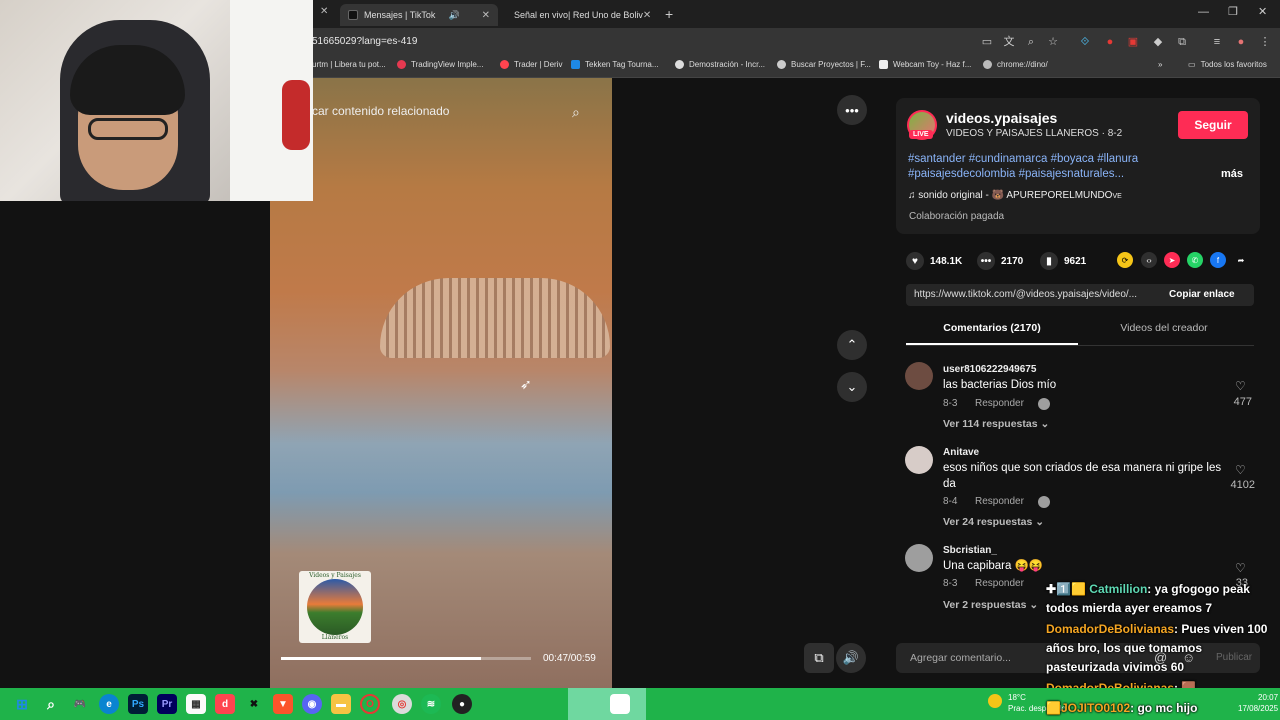  I want to click on extension-icon: ●, so click(1110, 42).